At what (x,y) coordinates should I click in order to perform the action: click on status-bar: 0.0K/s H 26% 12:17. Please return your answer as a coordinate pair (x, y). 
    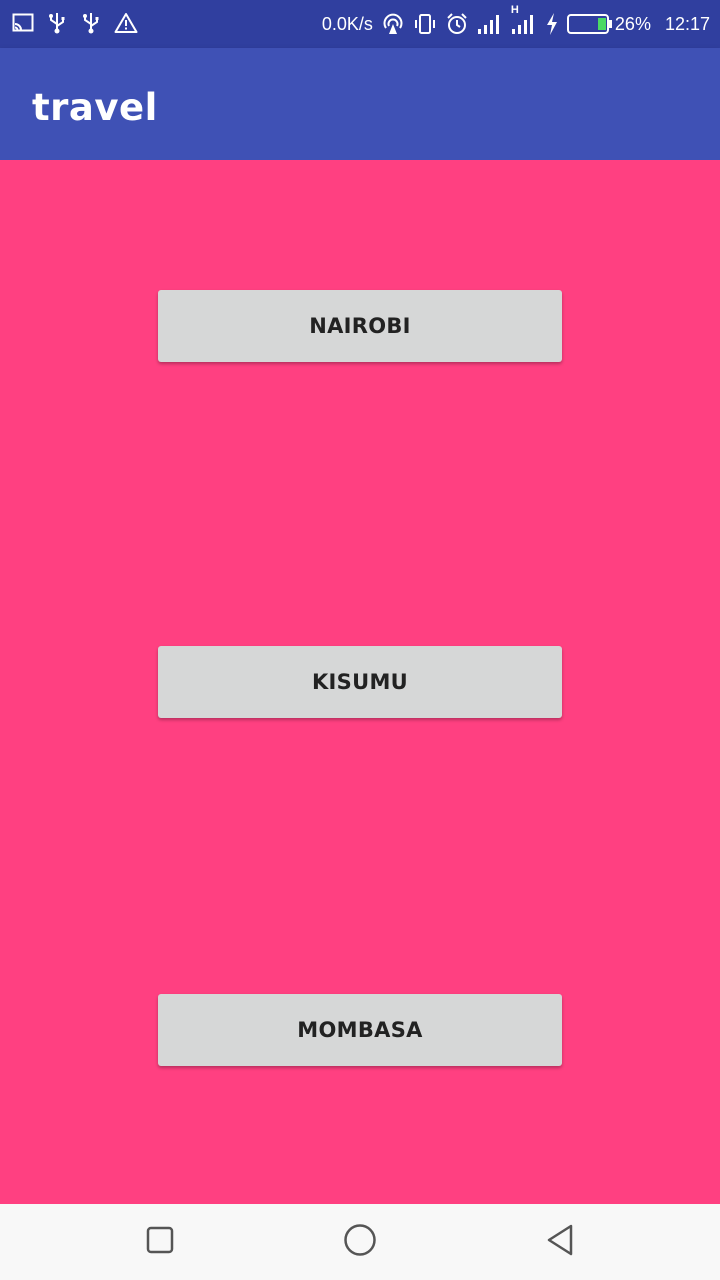
    Looking at the image, I should click on (360, 24).